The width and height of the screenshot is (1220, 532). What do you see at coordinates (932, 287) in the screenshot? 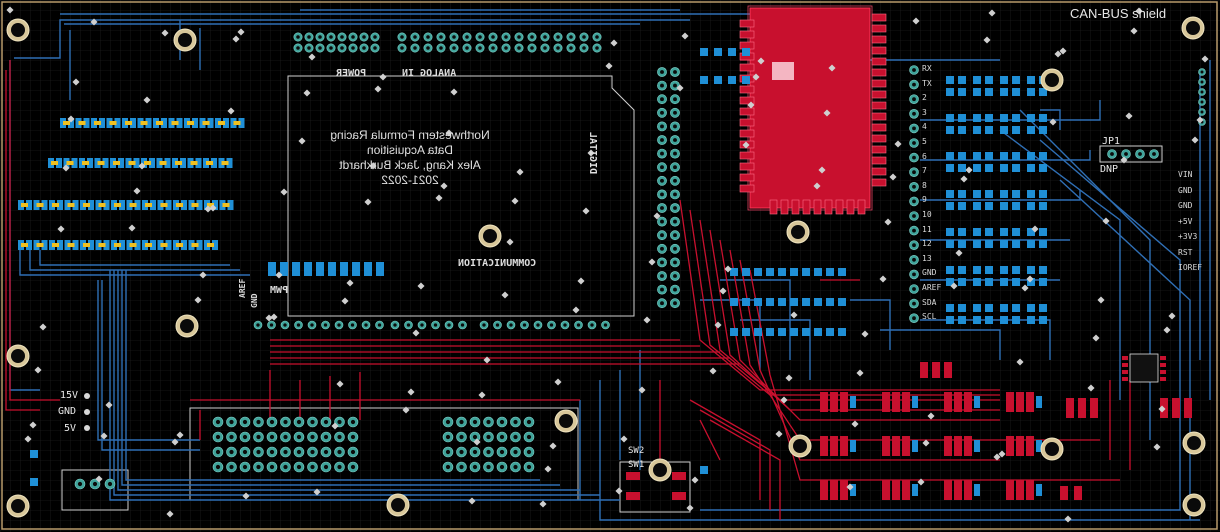
I see `shield-pin-label: AREF` at bounding box center [932, 287].